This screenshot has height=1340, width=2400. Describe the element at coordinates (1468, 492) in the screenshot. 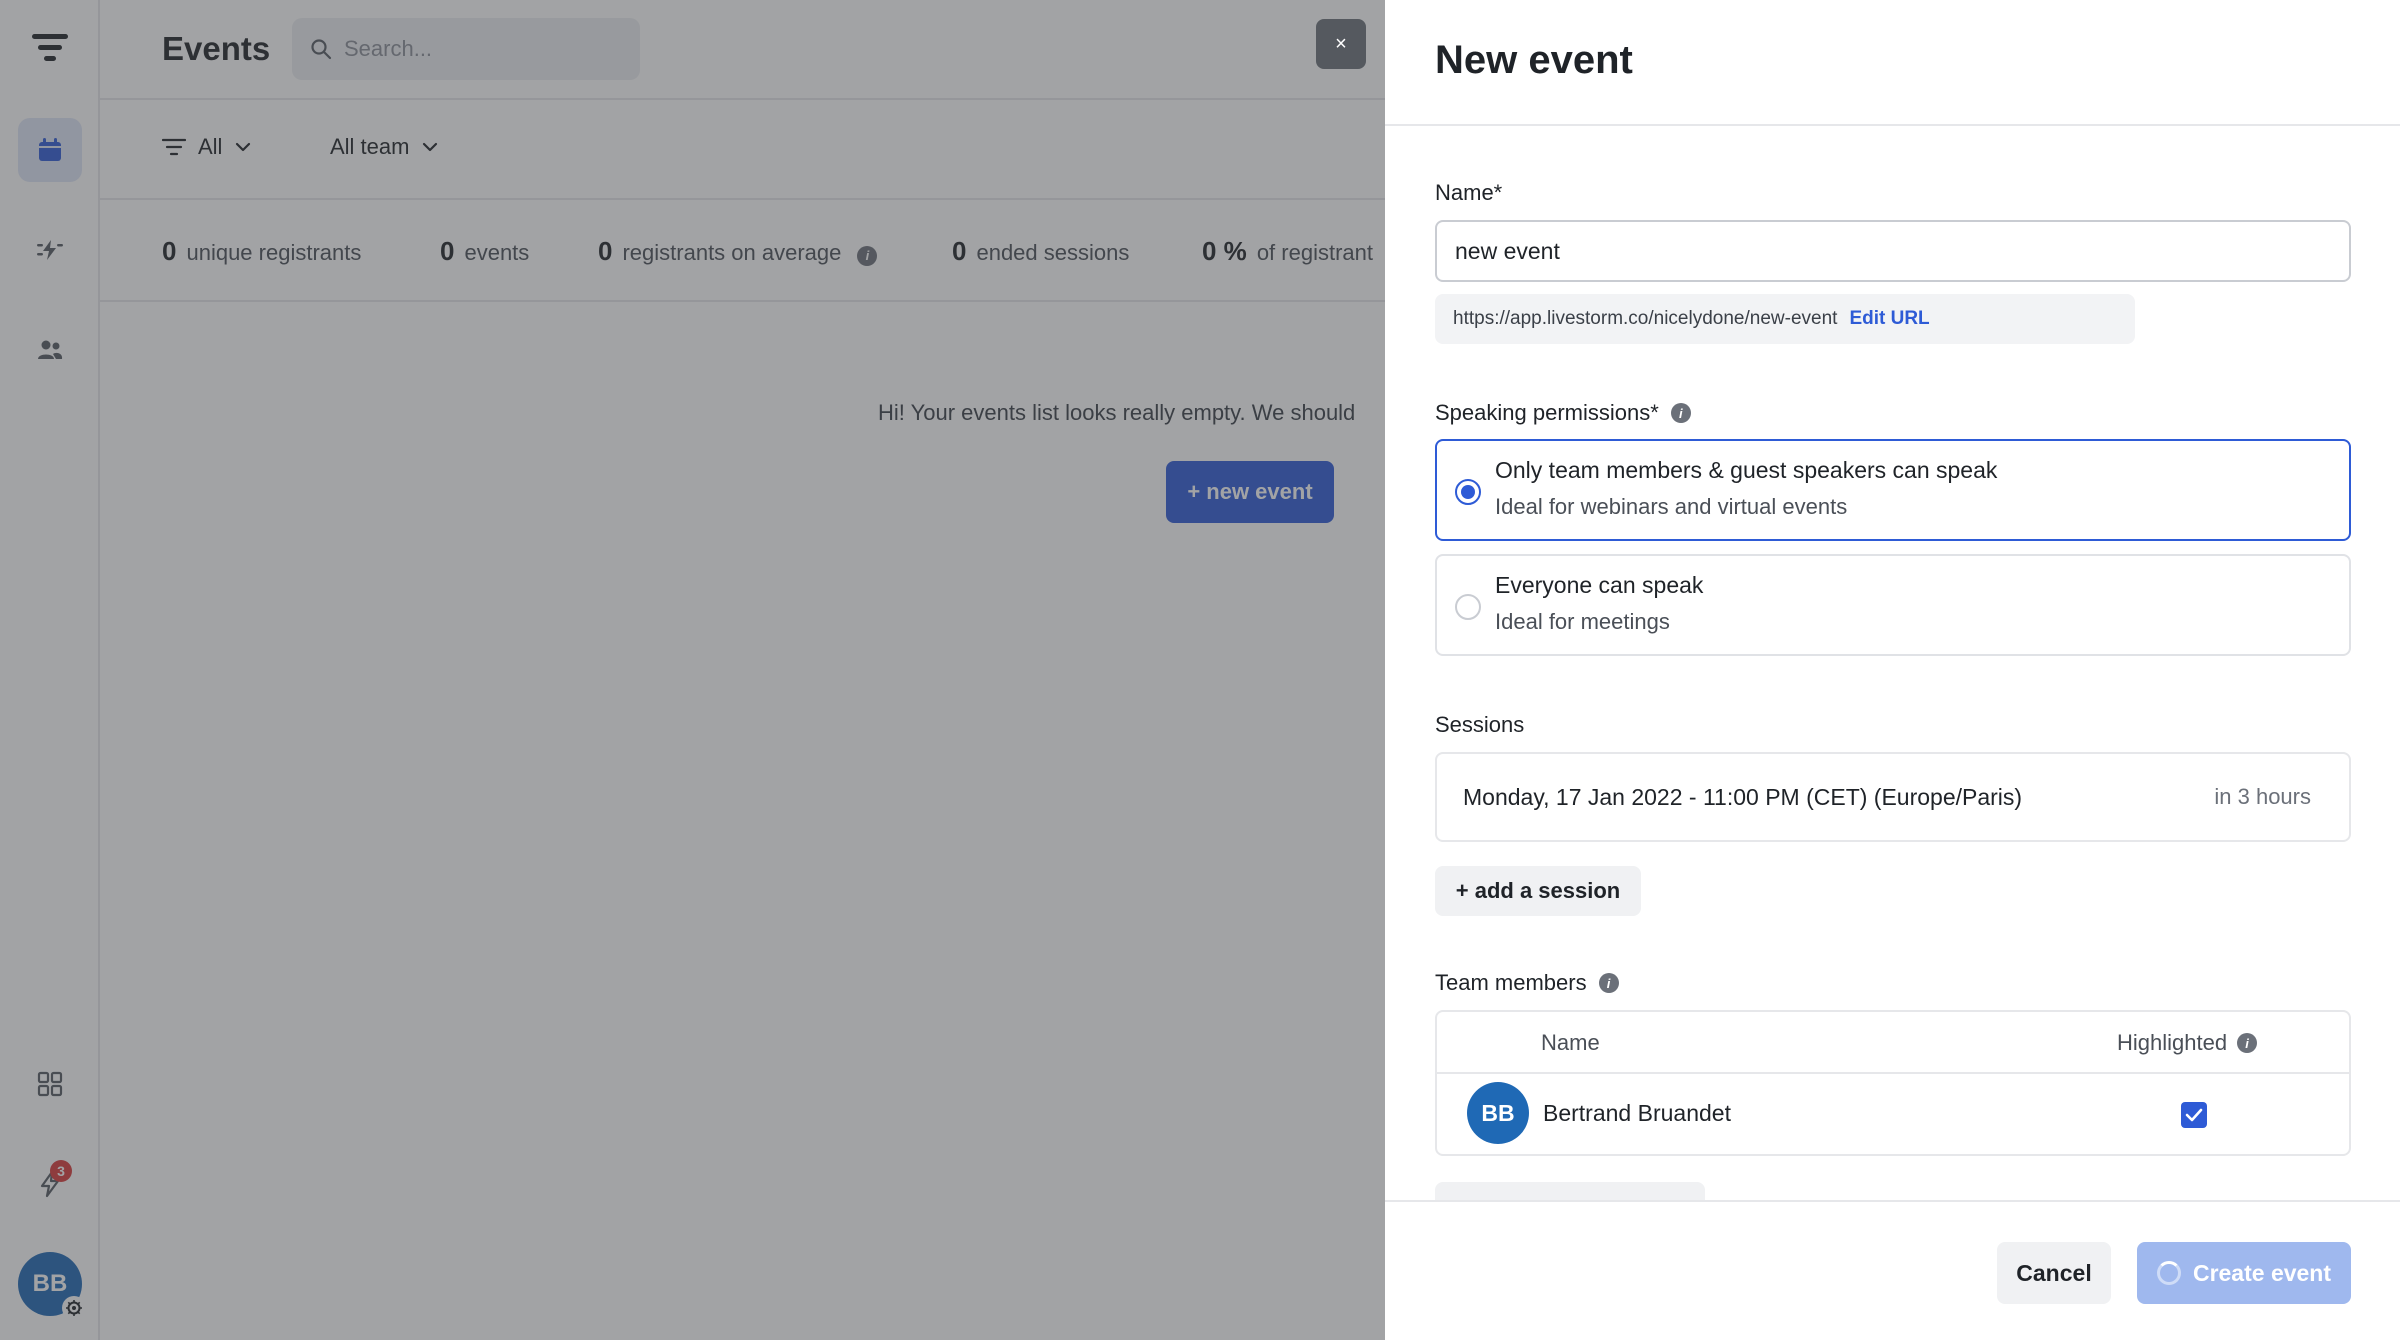

I see `radio-button-selected` at that location.